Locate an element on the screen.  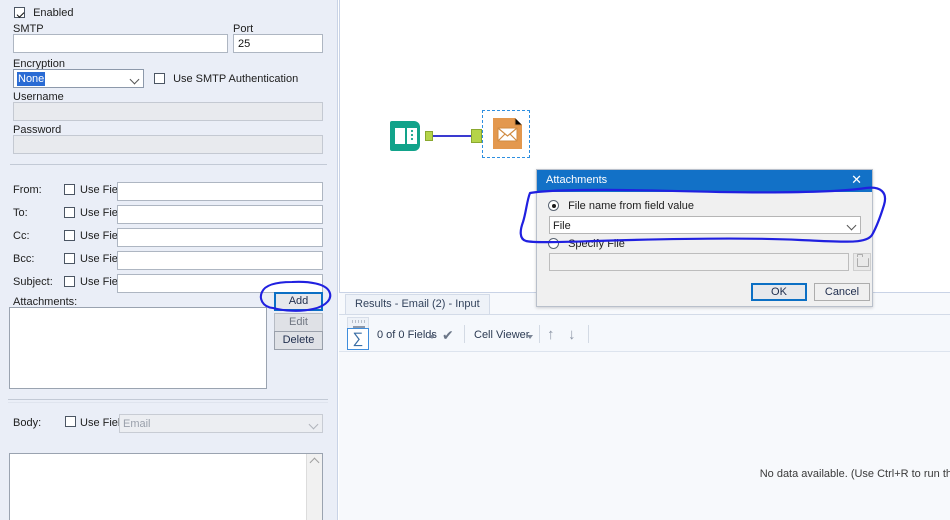
book-icon is located at coordinates (405, 136).